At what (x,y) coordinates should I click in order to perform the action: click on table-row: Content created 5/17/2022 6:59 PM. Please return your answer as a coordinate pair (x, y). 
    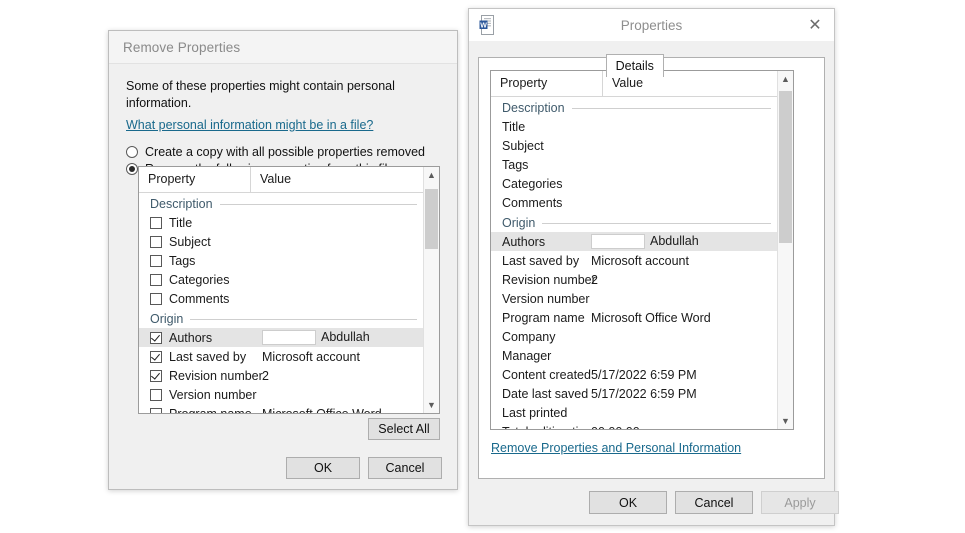
    Looking at the image, I should click on (634, 374).